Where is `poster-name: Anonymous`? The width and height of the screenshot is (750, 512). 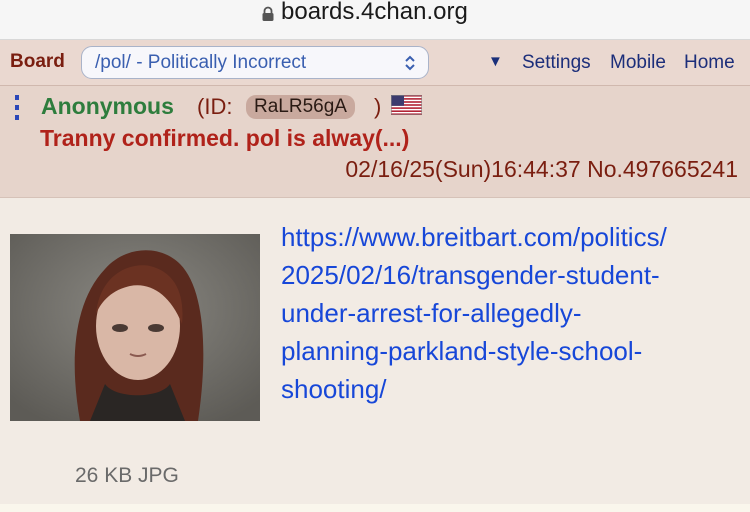 poster-name: Anonymous is located at coordinates (107, 106).